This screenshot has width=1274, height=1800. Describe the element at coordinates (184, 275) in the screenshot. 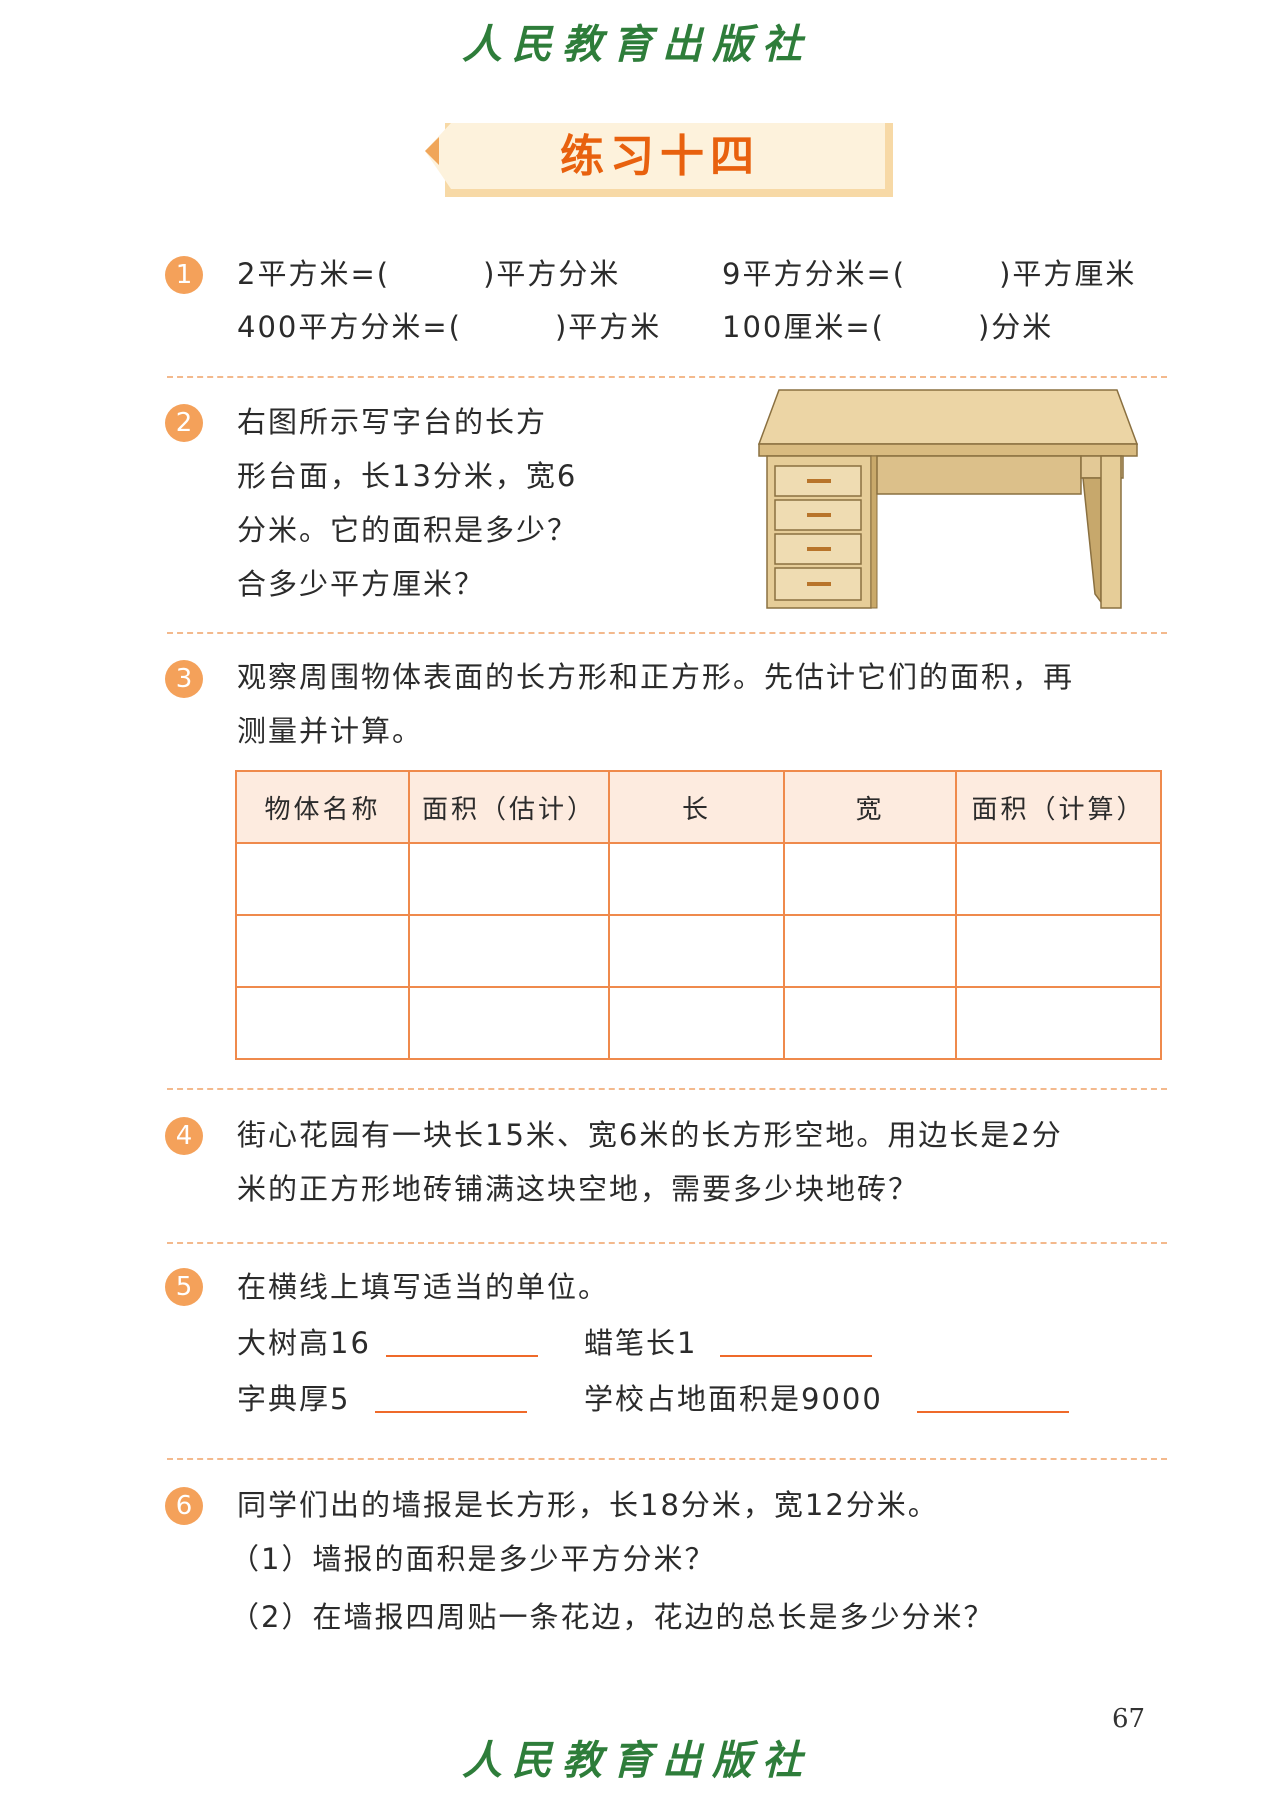

I see `problem-number-1: 1` at that location.